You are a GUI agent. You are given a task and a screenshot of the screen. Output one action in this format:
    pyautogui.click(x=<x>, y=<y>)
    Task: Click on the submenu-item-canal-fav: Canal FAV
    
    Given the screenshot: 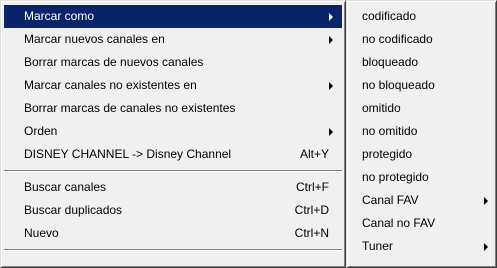 What is the action you would take?
    pyautogui.click(x=421, y=200)
    